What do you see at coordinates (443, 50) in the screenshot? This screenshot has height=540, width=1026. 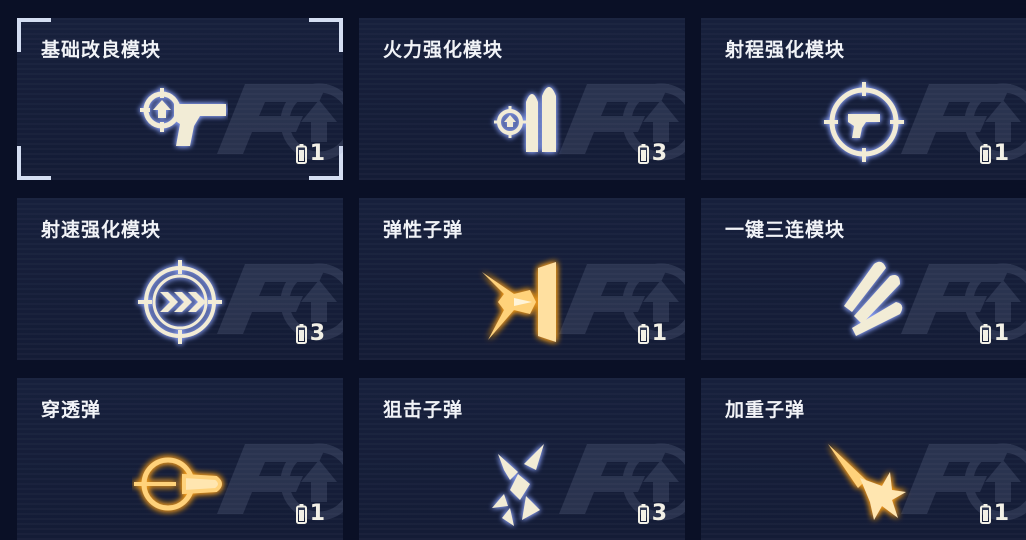 I see `module-name: 火力强化模块` at bounding box center [443, 50].